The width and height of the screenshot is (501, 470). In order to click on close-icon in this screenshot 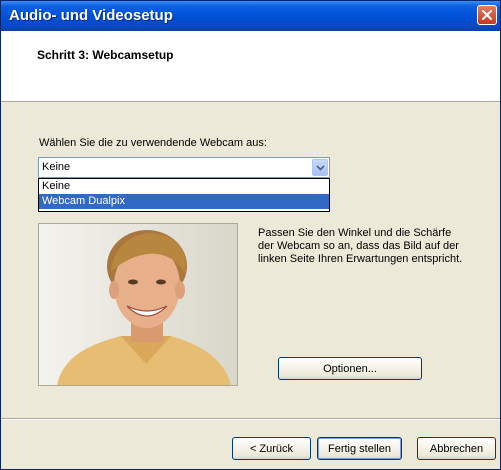, I will do `click(487, 15)`.